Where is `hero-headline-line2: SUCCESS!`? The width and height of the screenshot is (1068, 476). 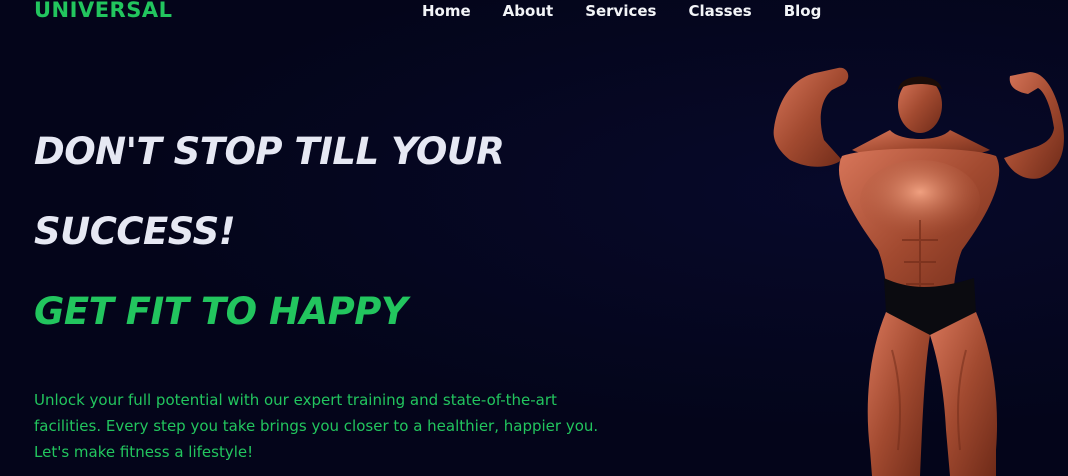
hero-headline-line2: SUCCESS! is located at coordinates (135, 231).